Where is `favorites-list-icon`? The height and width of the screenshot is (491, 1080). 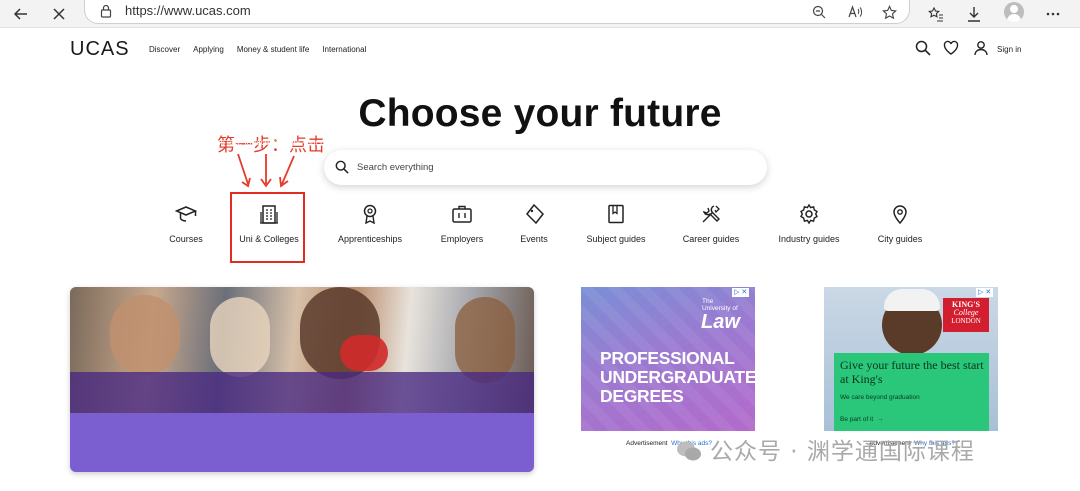 favorites-list-icon is located at coordinates (936, 14).